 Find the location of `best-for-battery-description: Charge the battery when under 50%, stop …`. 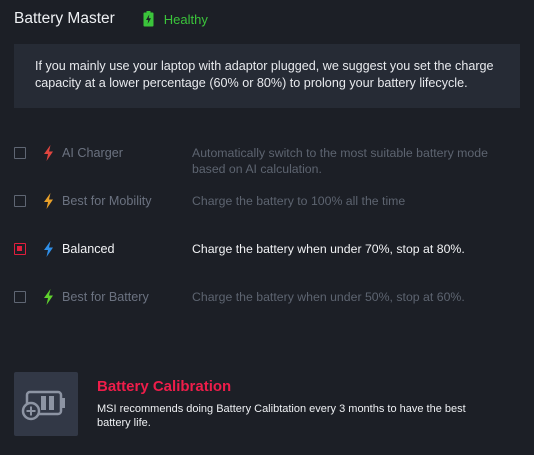

best-for-battery-description: Charge the battery when under 50%, stop … is located at coordinates (328, 297).